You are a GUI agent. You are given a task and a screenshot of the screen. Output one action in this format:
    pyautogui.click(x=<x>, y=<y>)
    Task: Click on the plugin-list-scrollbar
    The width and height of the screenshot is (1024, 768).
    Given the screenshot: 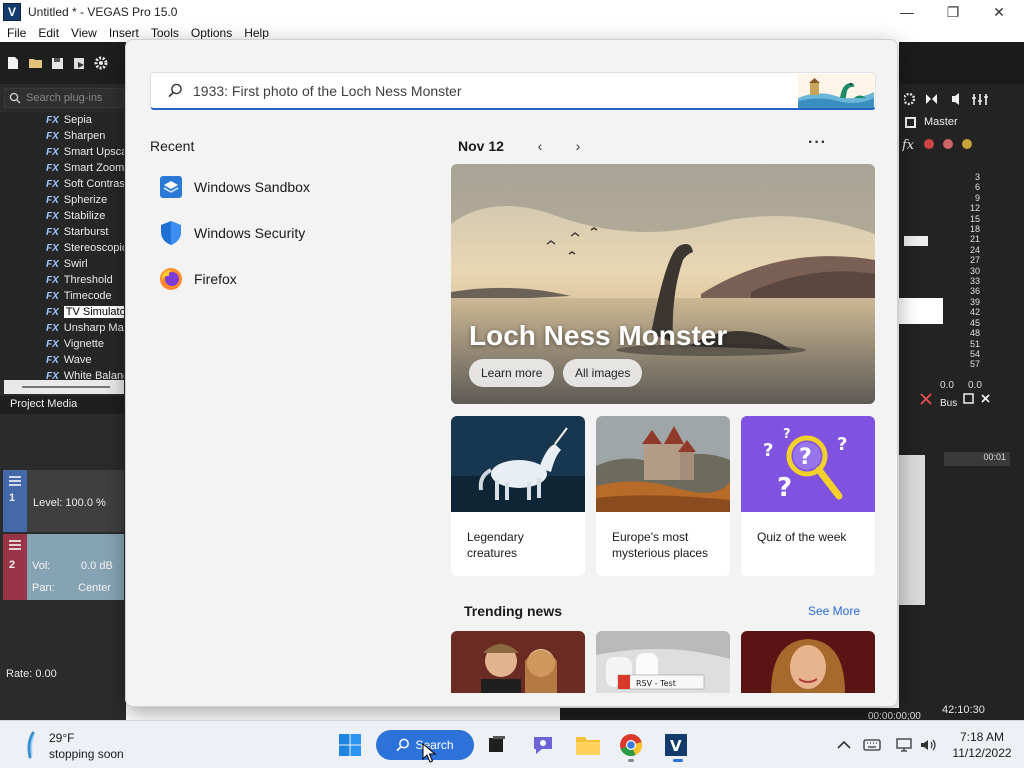 What is the action you would take?
    pyautogui.click(x=64, y=387)
    